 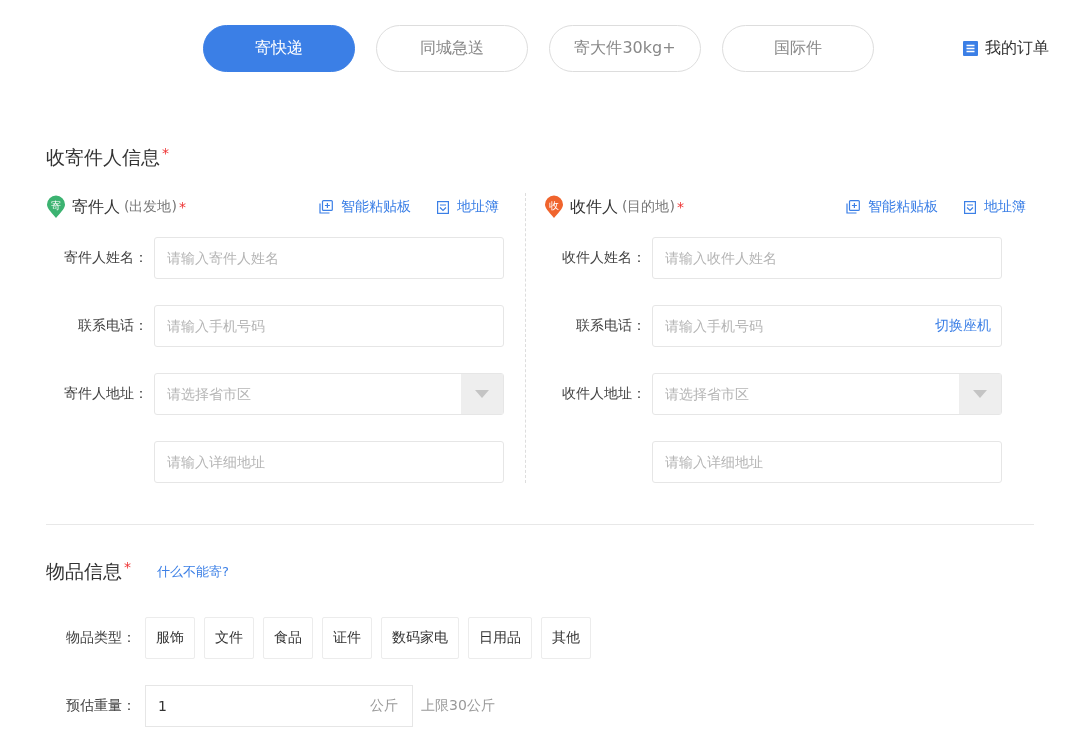 What do you see at coordinates (329, 326) in the screenshot?
I see `input-field: 请输入手机号码` at bounding box center [329, 326].